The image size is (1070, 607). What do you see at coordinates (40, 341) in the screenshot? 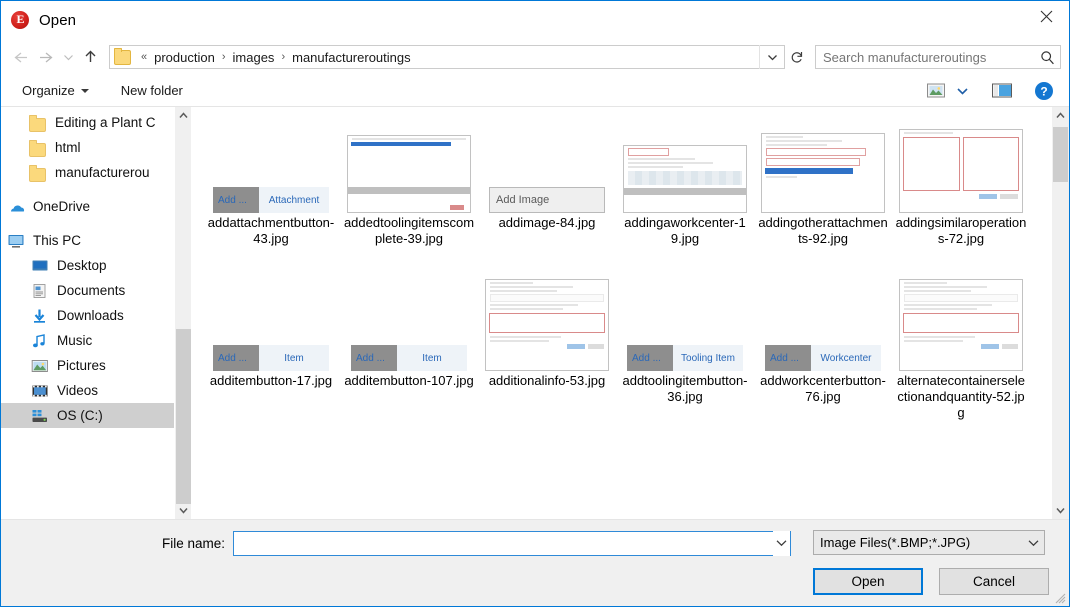
I see `music-icon` at bounding box center [40, 341].